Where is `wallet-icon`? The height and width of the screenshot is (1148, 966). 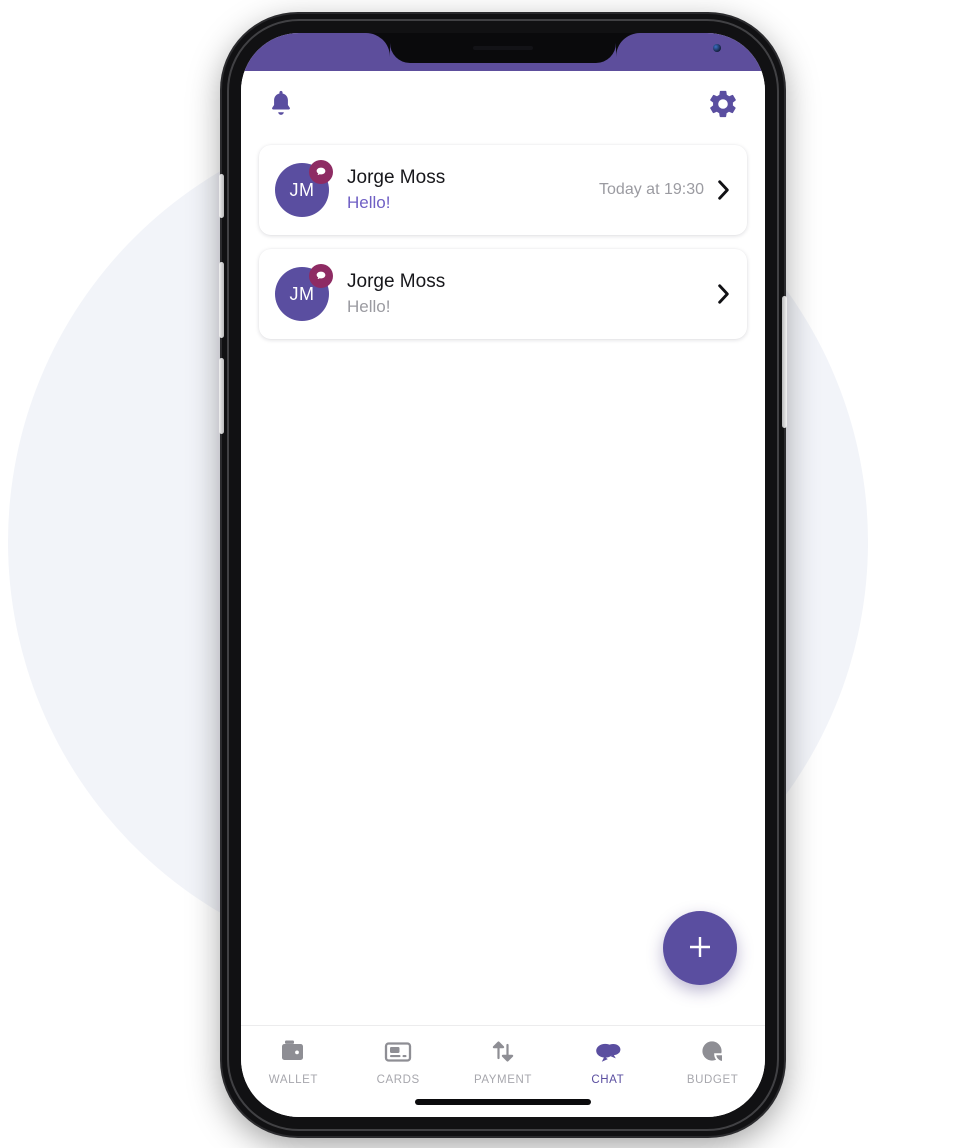 wallet-icon is located at coordinates (293, 1052).